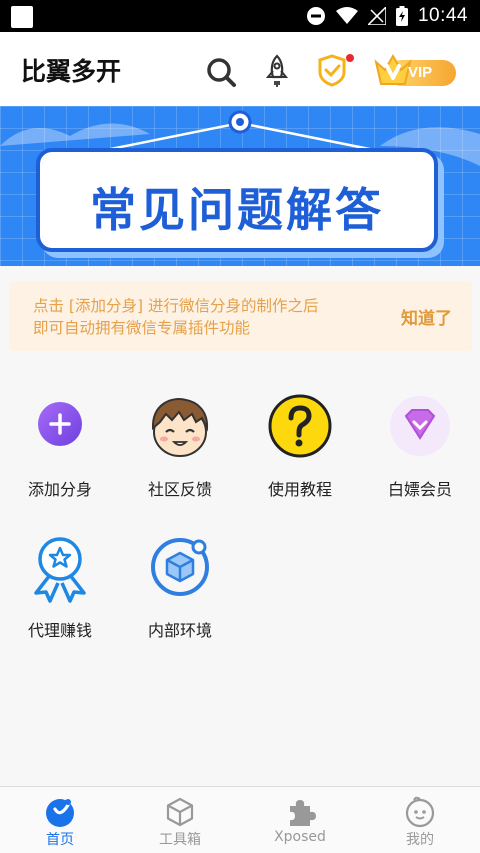 Image resolution: width=480 pixels, height=853 pixels. Describe the element at coordinates (179, 630) in the screenshot. I see `feature-label: 内部环境` at that location.